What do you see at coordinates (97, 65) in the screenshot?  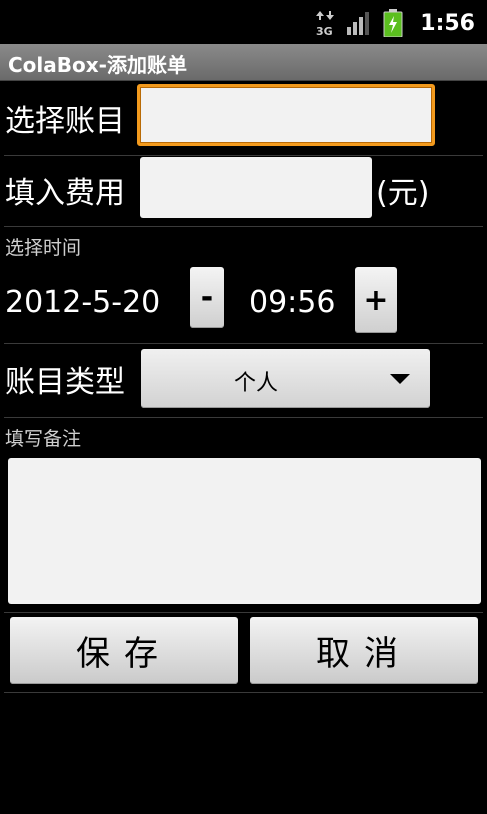 I see `app-title: ColaBox-添加账单` at bounding box center [97, 65].